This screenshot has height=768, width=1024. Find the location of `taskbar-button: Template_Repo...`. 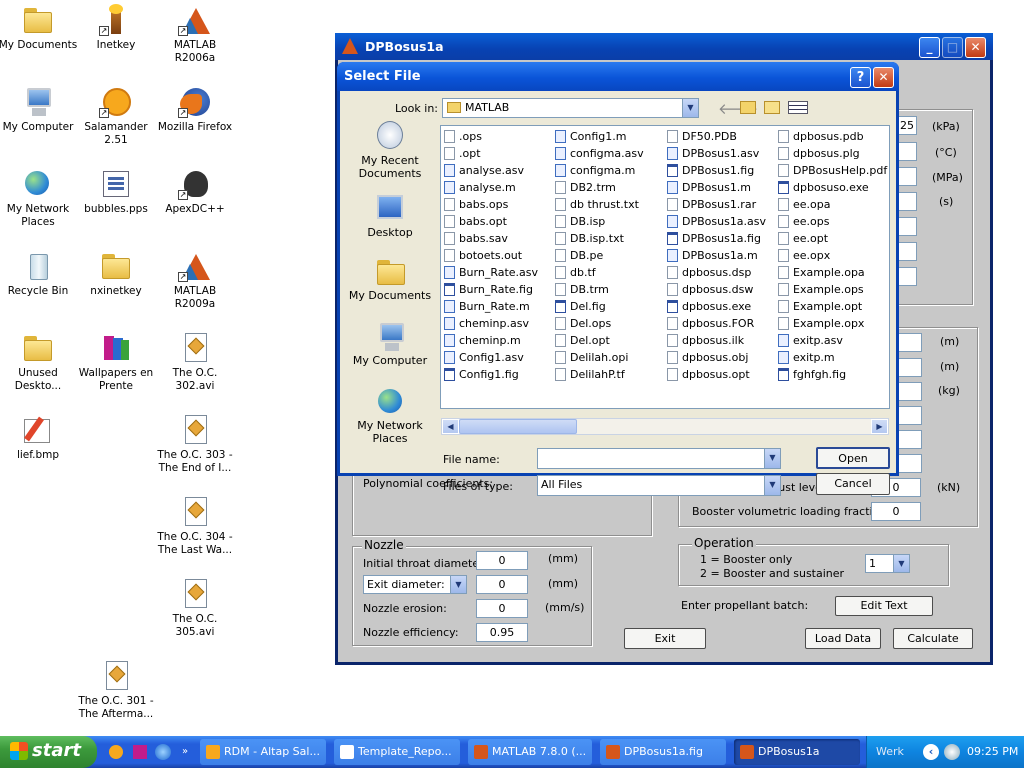

taskbar-button: Template_Repo... is located at coordinates (397, 752).